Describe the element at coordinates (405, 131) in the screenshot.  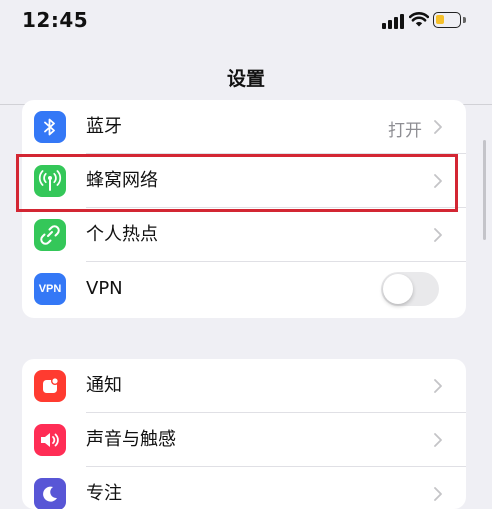
I see `bluetooth-status-value: 打开` at that location.